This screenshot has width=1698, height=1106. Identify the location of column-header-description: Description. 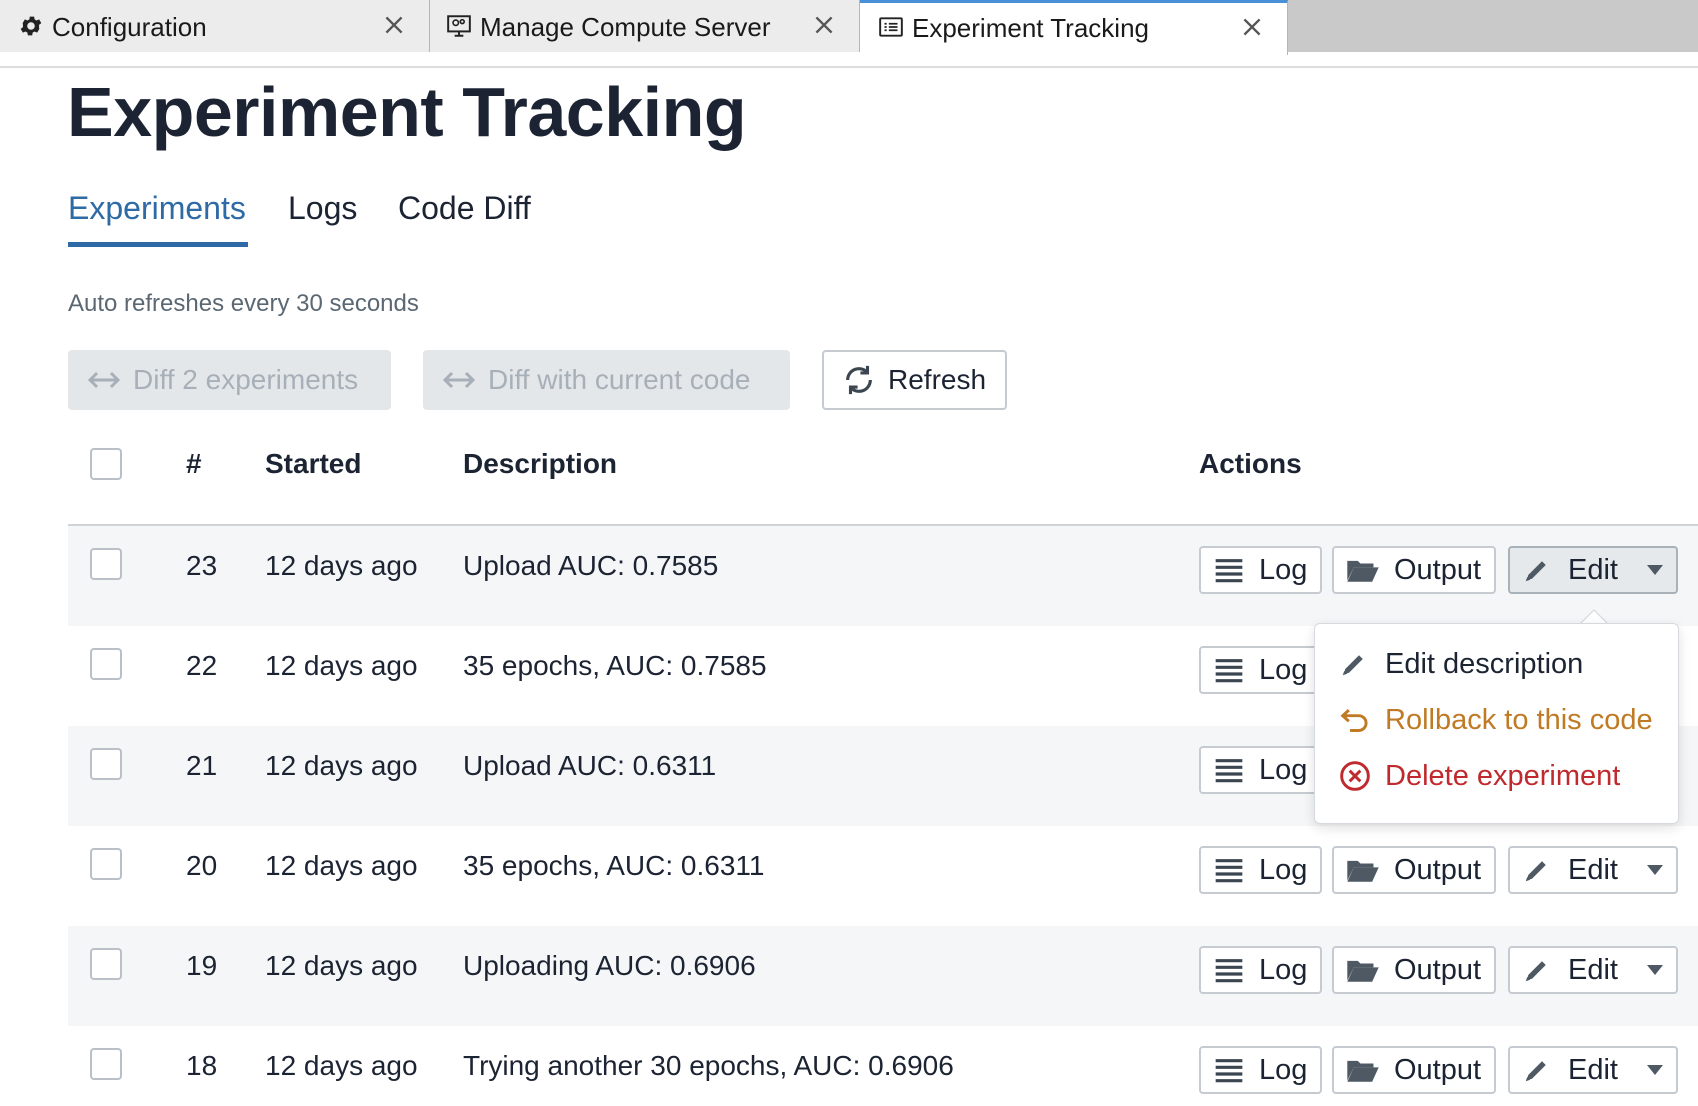
(540, 463).